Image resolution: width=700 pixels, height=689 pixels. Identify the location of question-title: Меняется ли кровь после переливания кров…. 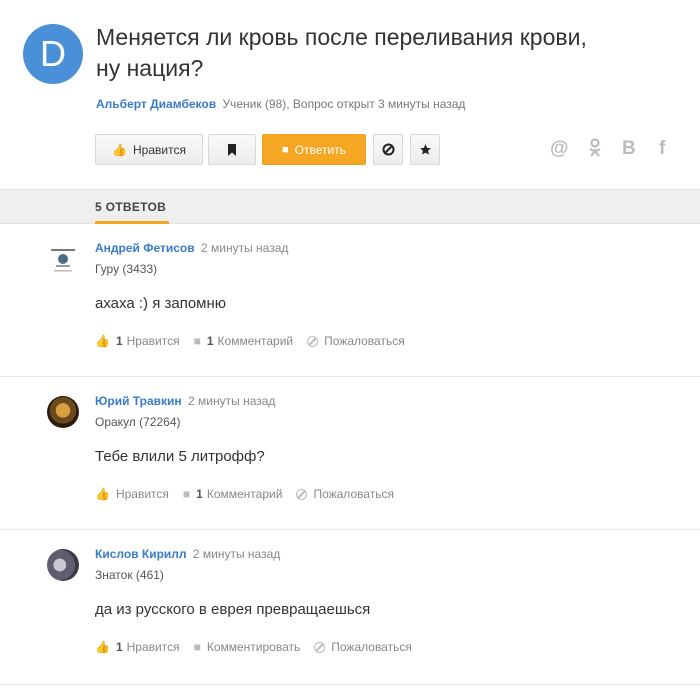
(376, 53).